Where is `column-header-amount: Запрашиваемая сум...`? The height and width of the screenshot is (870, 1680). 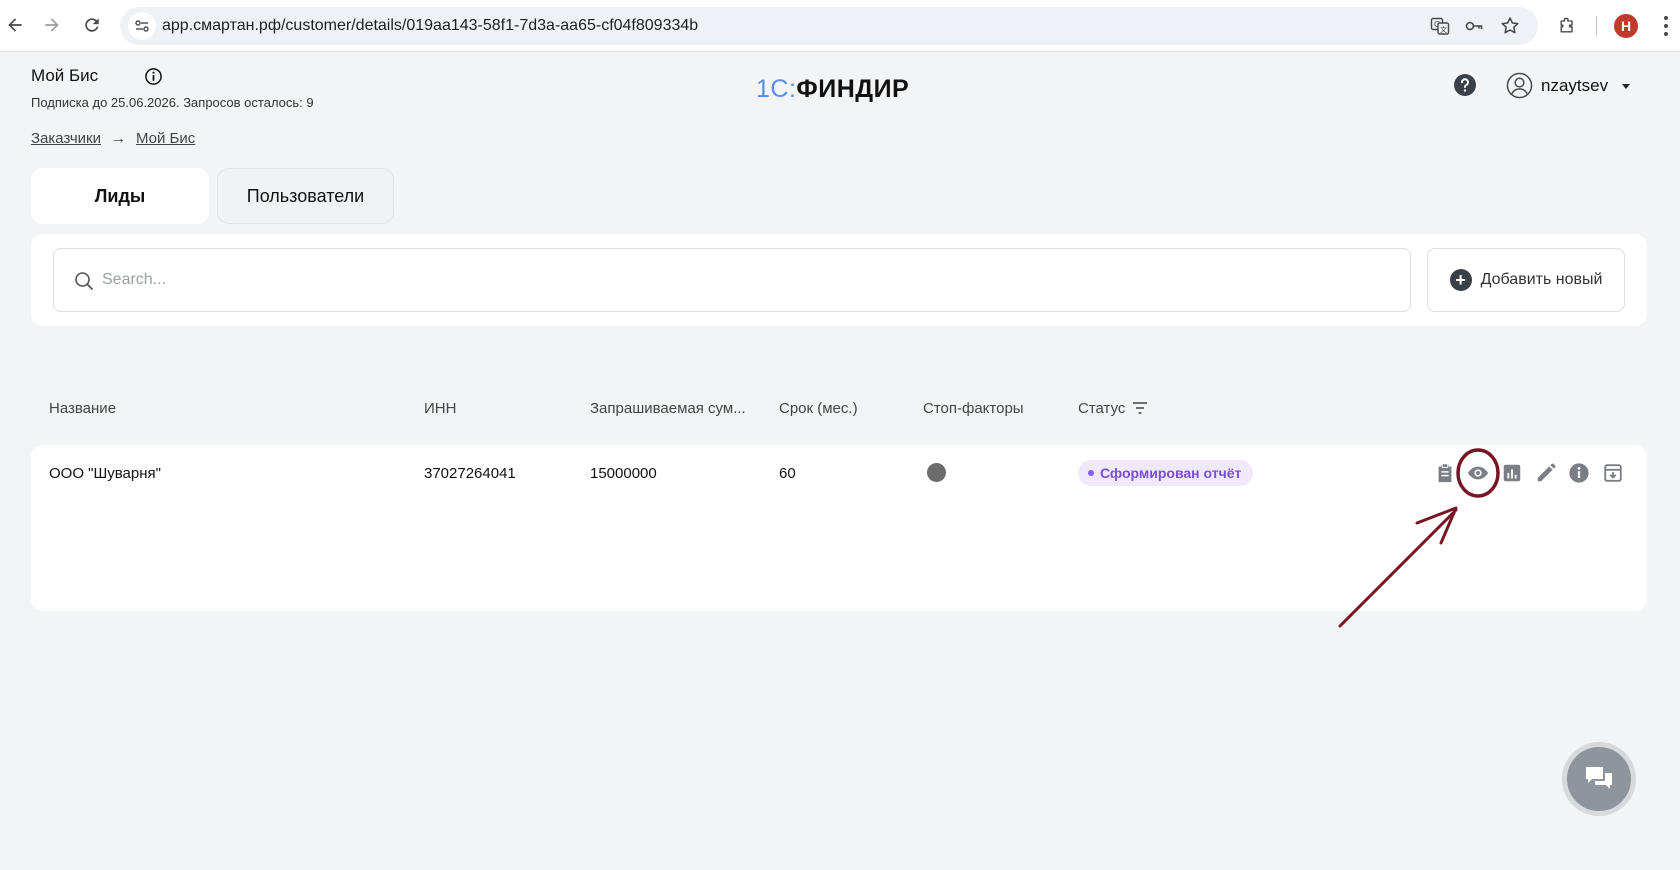 column-header-amount: Запрашиваемая сум... is located at coordinates (668, 408).